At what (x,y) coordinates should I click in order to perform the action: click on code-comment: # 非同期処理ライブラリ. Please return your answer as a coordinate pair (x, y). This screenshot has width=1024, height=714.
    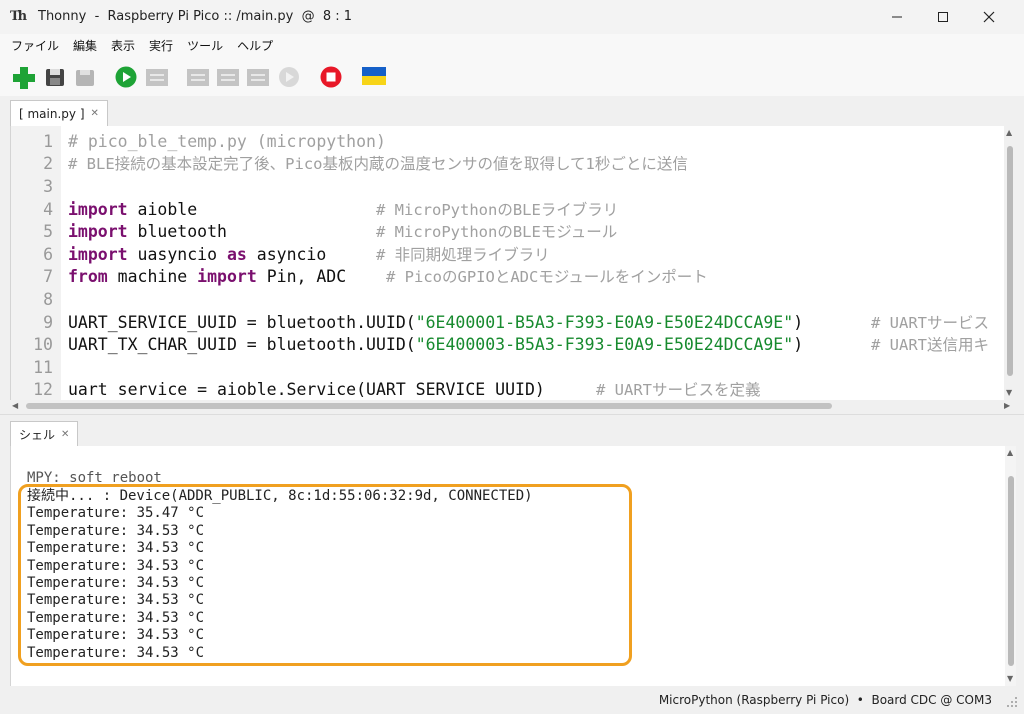
    Looking at the image, I should click on (463, 255).